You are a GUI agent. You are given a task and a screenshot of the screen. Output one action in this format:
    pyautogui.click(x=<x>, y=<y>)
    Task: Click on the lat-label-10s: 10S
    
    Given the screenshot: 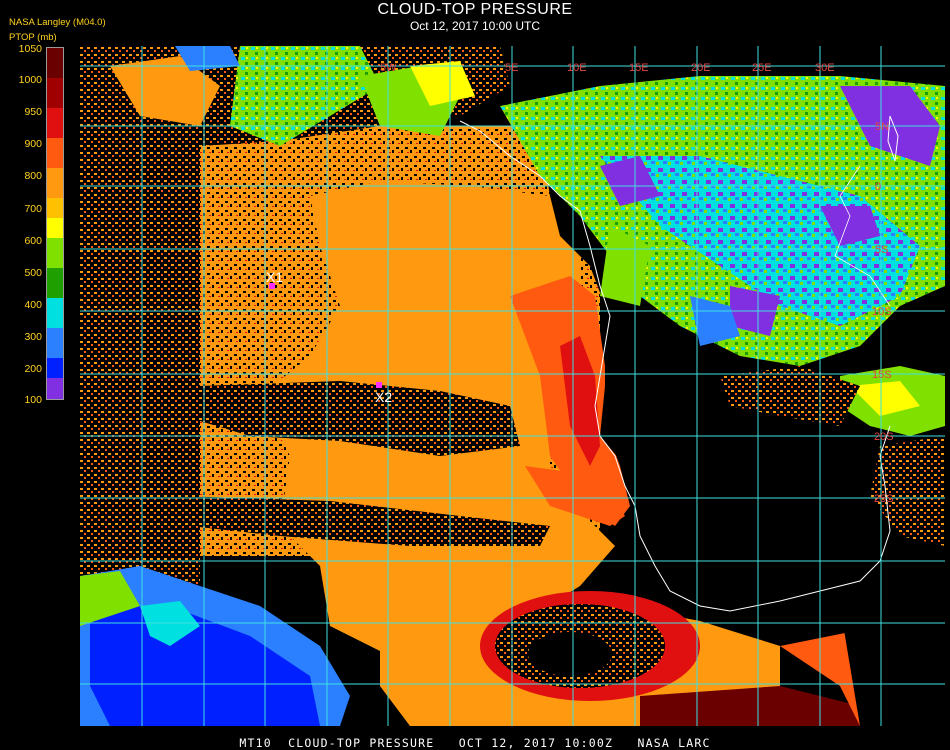 What is the action you would take?
    pyautogui.click(x=882, y=312)
    